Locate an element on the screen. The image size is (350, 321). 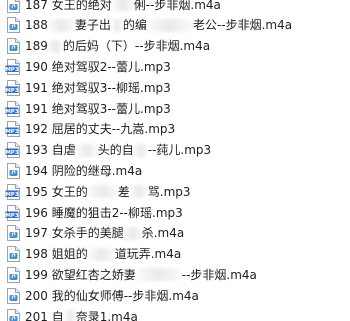
file-name: 188 妻子出 的编 老公--步非烟.m4a is located at coordinates (158, 25).